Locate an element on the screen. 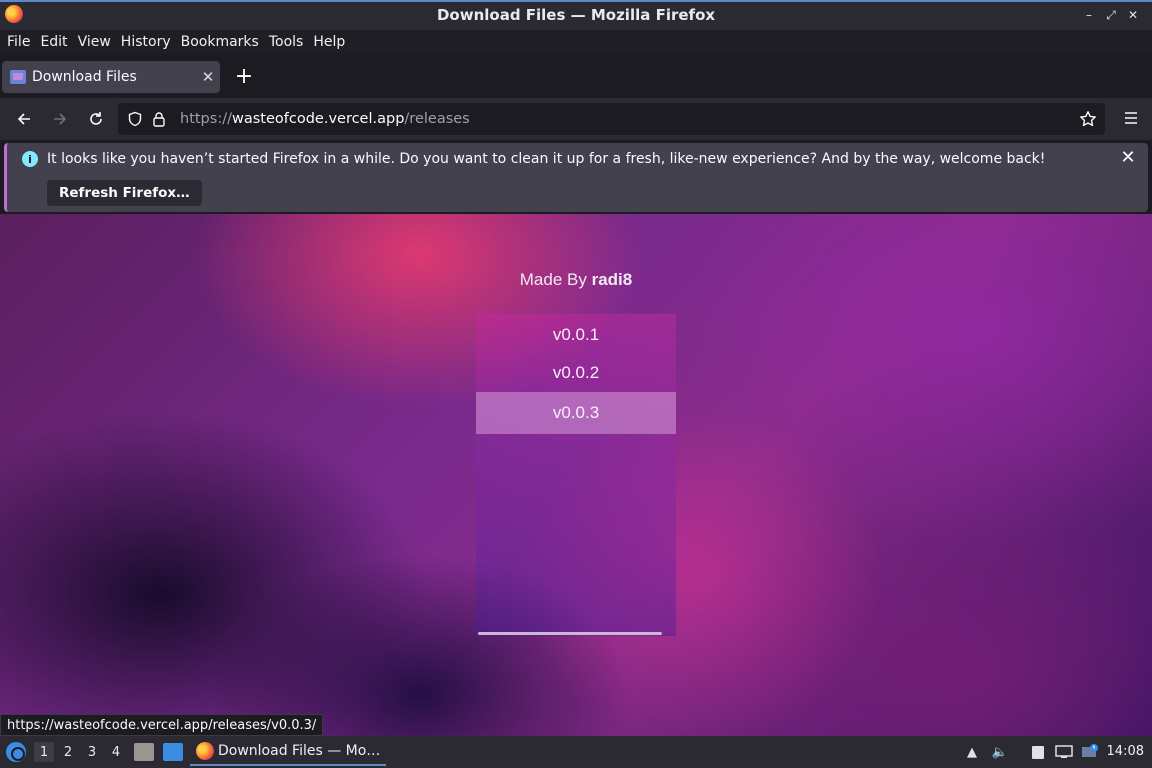 The width and height of the screenshot is (1152, 768). workspace-4: 4 is located at coordinates (116, 752).